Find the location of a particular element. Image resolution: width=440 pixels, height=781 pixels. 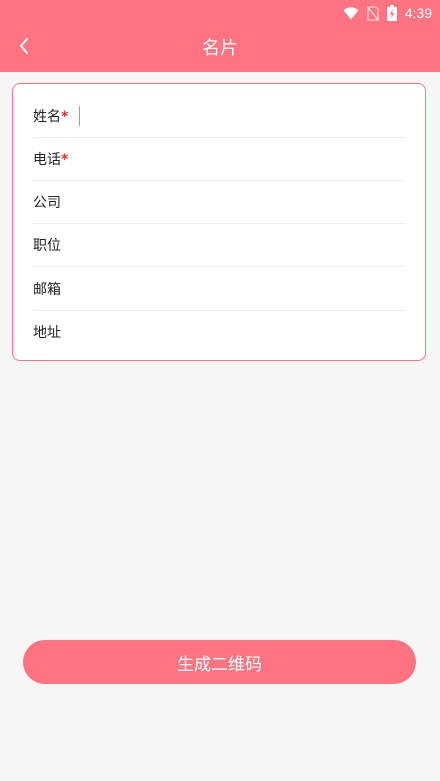

form-row-position: 职位 is located at coordinates (219, 245).